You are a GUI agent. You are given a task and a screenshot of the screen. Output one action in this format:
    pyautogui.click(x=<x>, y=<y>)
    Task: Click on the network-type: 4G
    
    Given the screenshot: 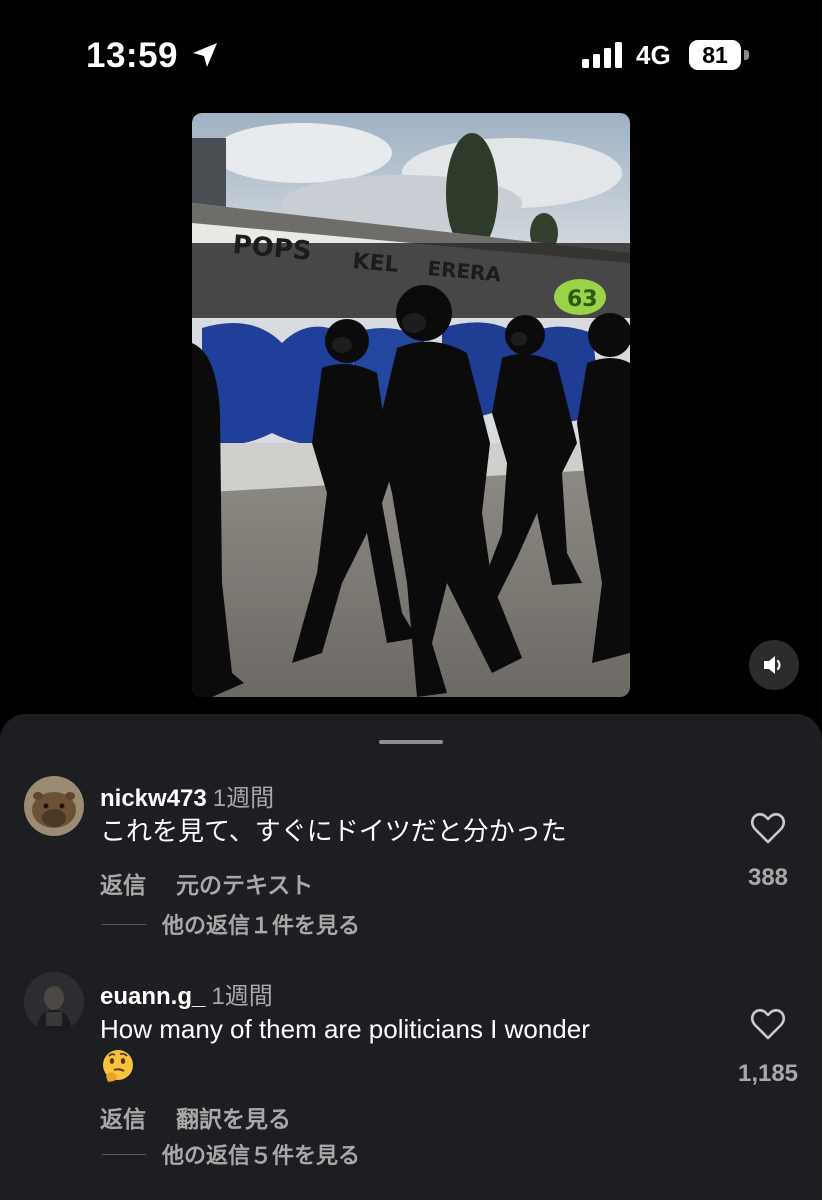 What is the action you would take?
    pyautogui.click(x=653, y=55)
    